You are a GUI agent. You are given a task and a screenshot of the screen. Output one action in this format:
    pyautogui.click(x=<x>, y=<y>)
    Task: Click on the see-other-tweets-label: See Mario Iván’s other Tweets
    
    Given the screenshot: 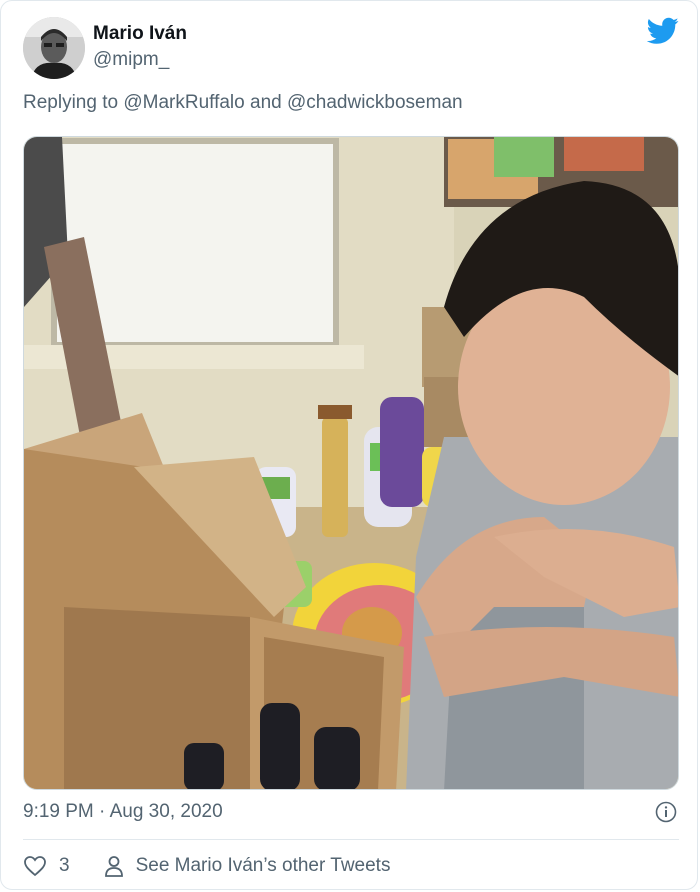 What is the action you would take?
    pyautogui.click(x=263, y=865)
    